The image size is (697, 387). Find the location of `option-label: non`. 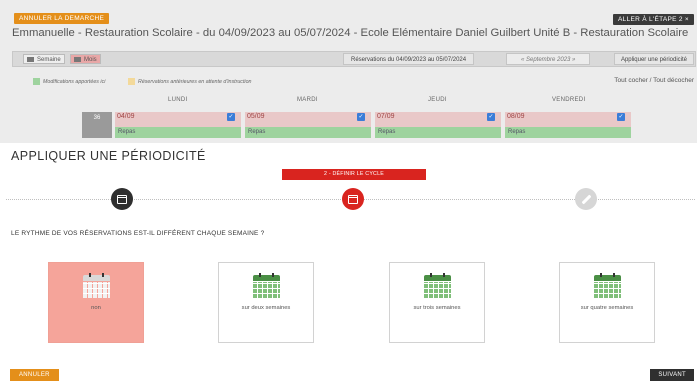

option-label: non is located at coordinates (96, 308).